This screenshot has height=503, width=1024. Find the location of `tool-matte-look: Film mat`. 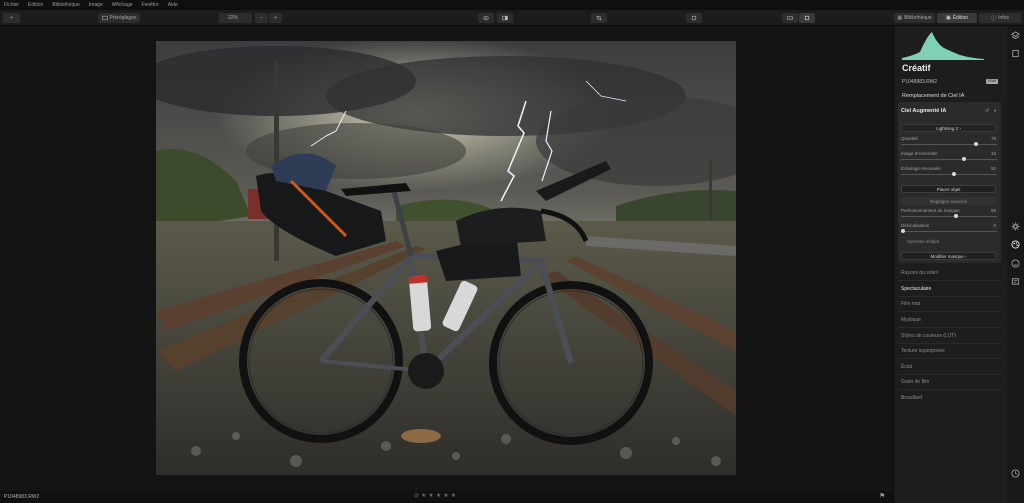

tool-matte-look: Film mat is located at coordinates (910, 304).